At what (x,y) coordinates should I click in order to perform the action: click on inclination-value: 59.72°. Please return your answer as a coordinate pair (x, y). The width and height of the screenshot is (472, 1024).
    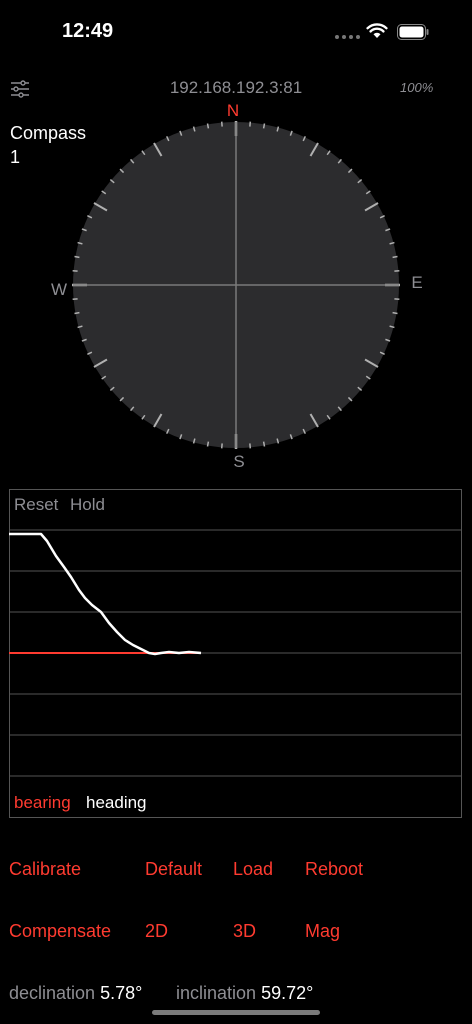
    Looking at the image, I should click on (287, 993).